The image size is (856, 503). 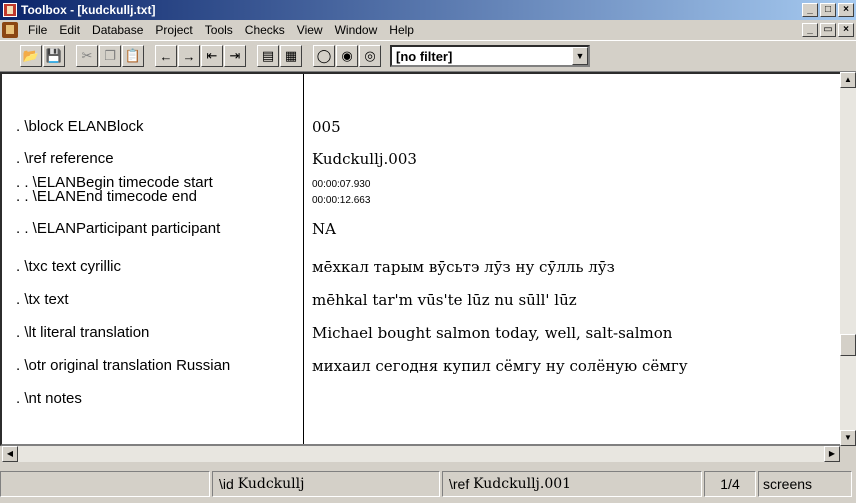 I want to click on vertical-scroll-thumb, so click(x=848, y=345).